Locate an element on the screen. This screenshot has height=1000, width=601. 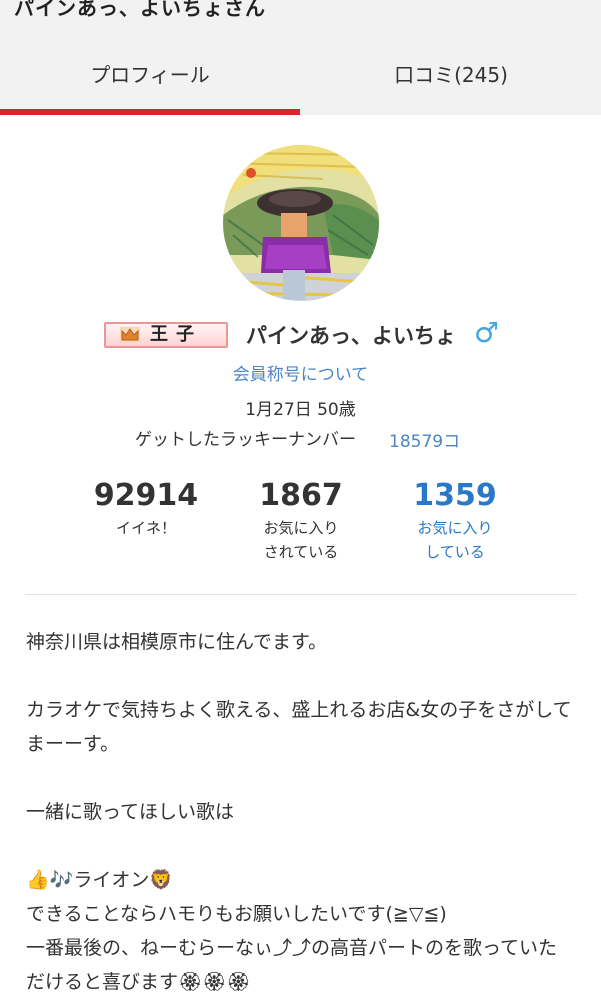
rank-badge: 王子 is located at coordinates (166, 335).